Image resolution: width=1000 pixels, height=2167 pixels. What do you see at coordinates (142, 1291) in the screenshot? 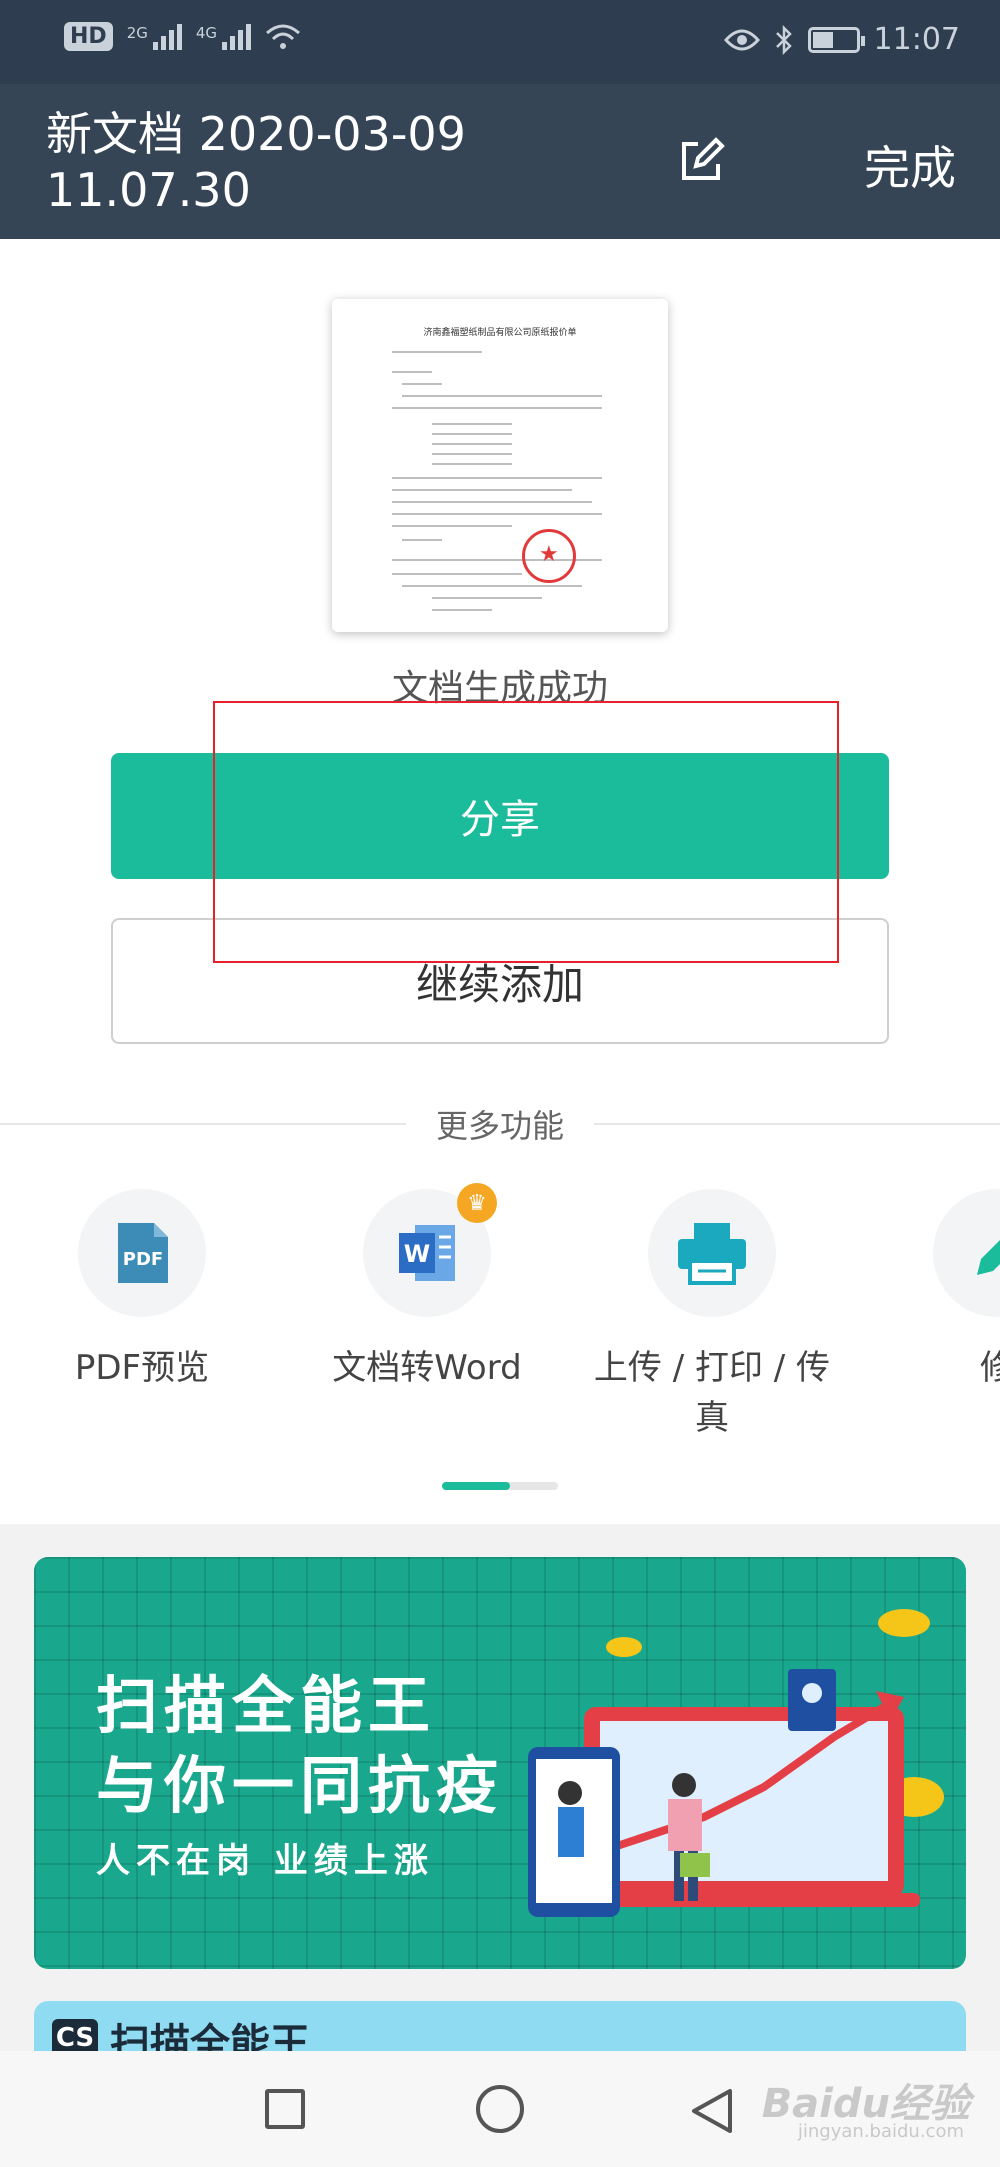
I see `feature-pdf-preview: PDF PDF预览` at bounding box center [142, 1291].